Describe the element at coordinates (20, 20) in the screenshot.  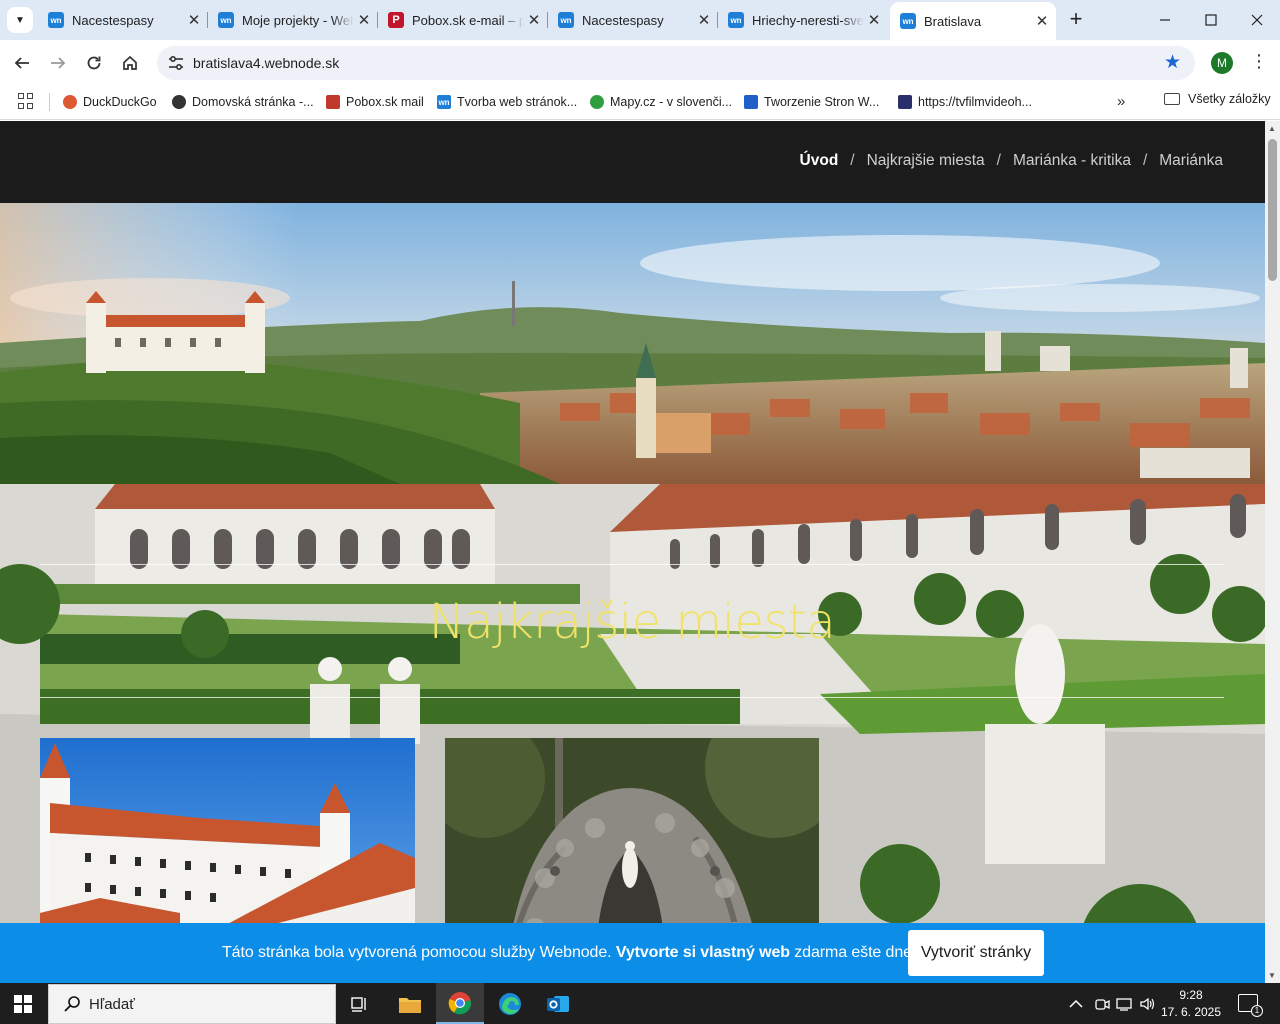
I see `tab-search-chevron-icon: ▼` at that location.